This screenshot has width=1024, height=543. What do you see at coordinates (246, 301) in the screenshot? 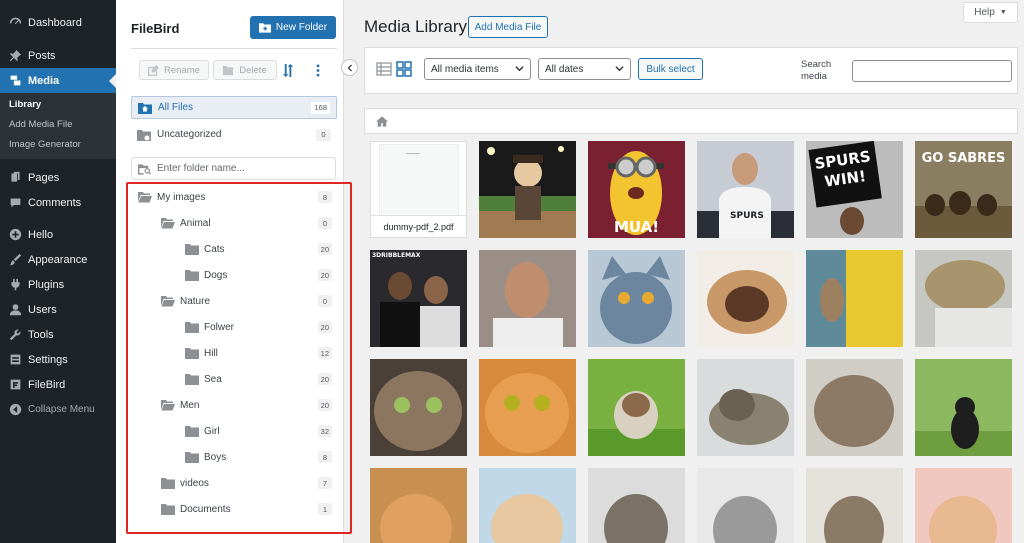
I see `tree-folder-nature: Nature 0` at bounding box center [246, 301].